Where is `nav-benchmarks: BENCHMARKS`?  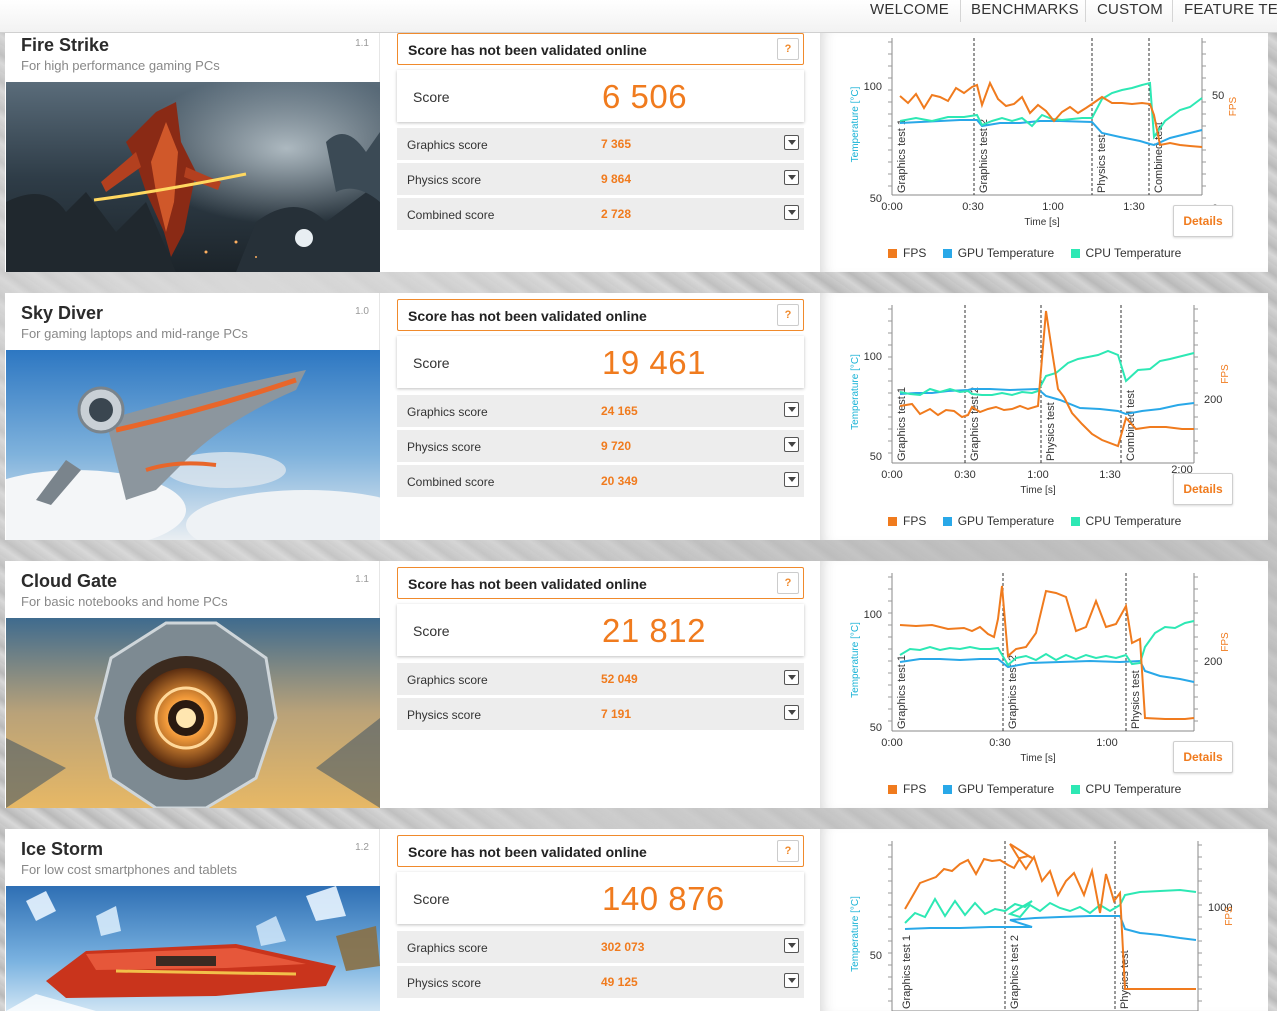 nav-benchmarks: BENCHMARKS is located at coordinates (1025, 11).